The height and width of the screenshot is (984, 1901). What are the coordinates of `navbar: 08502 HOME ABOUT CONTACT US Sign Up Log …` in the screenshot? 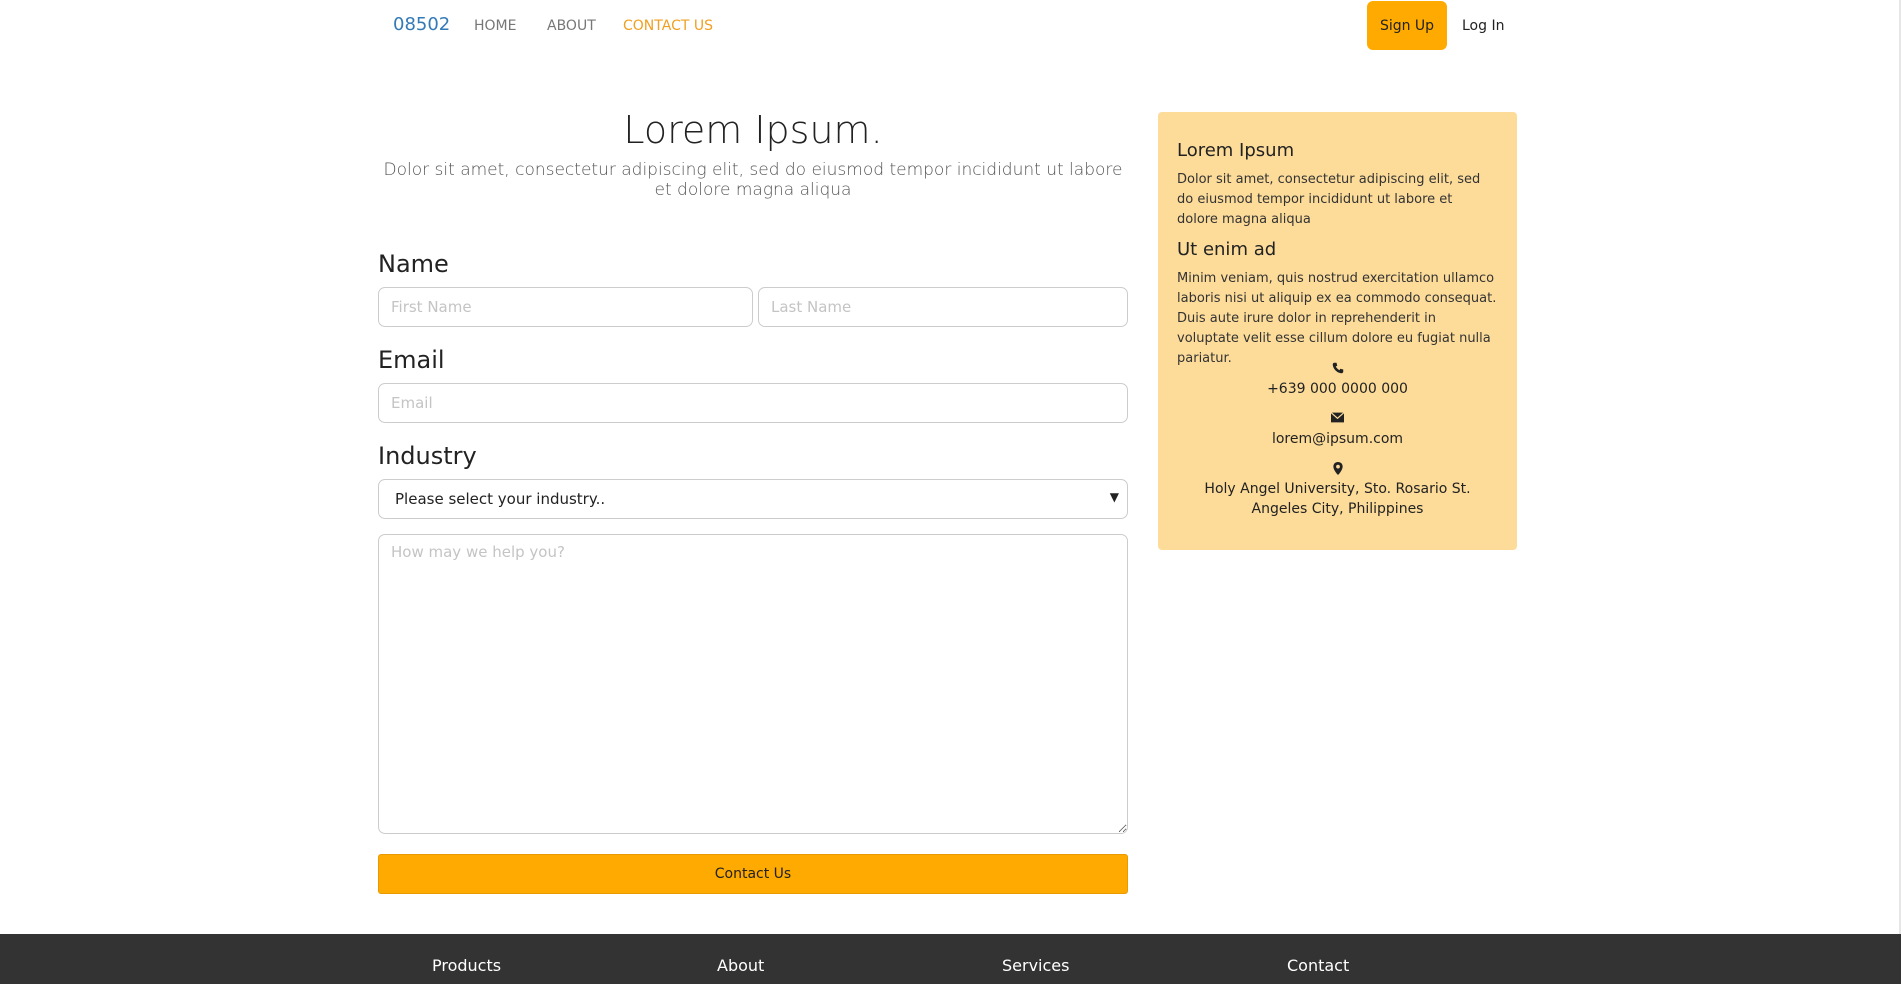 It's located at (950, 26).